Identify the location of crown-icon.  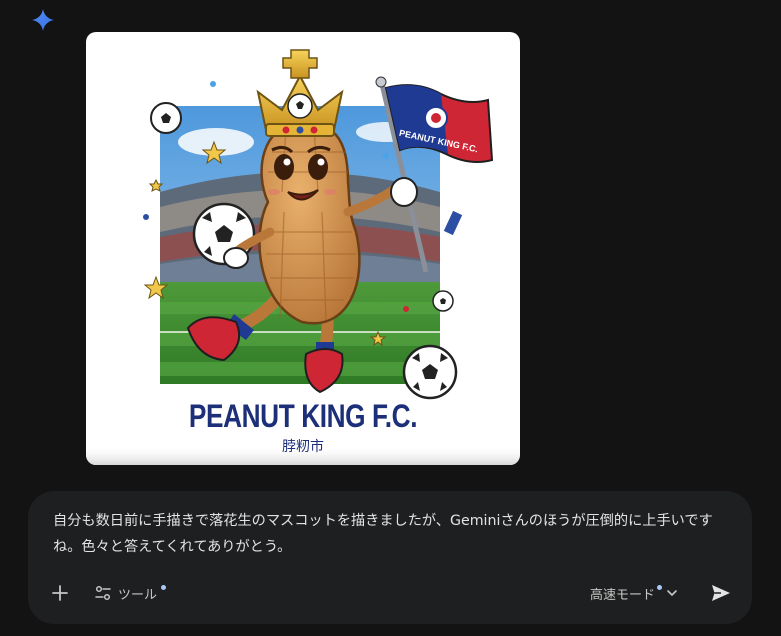
(300, 93).